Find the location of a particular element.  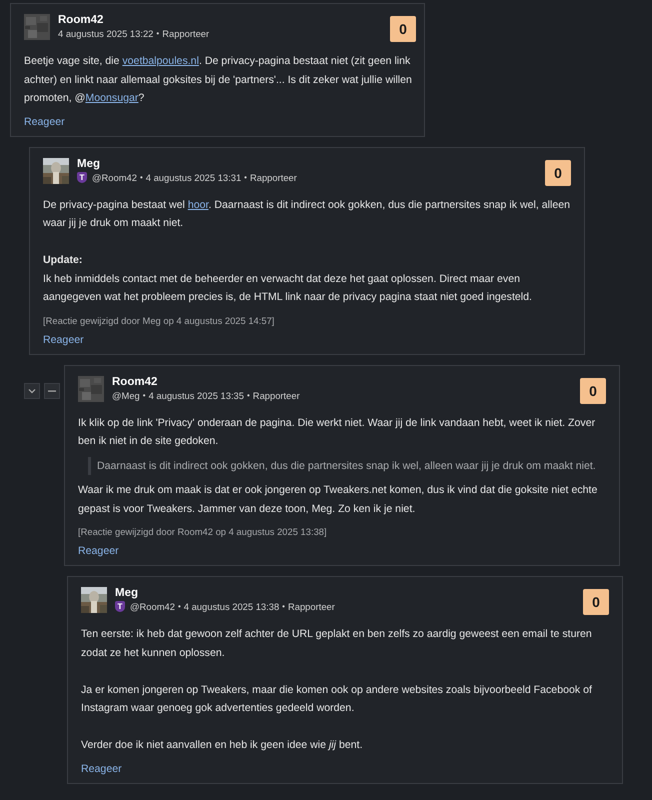

reply-to-mention: @Meg is located at coordinates (126, 395).